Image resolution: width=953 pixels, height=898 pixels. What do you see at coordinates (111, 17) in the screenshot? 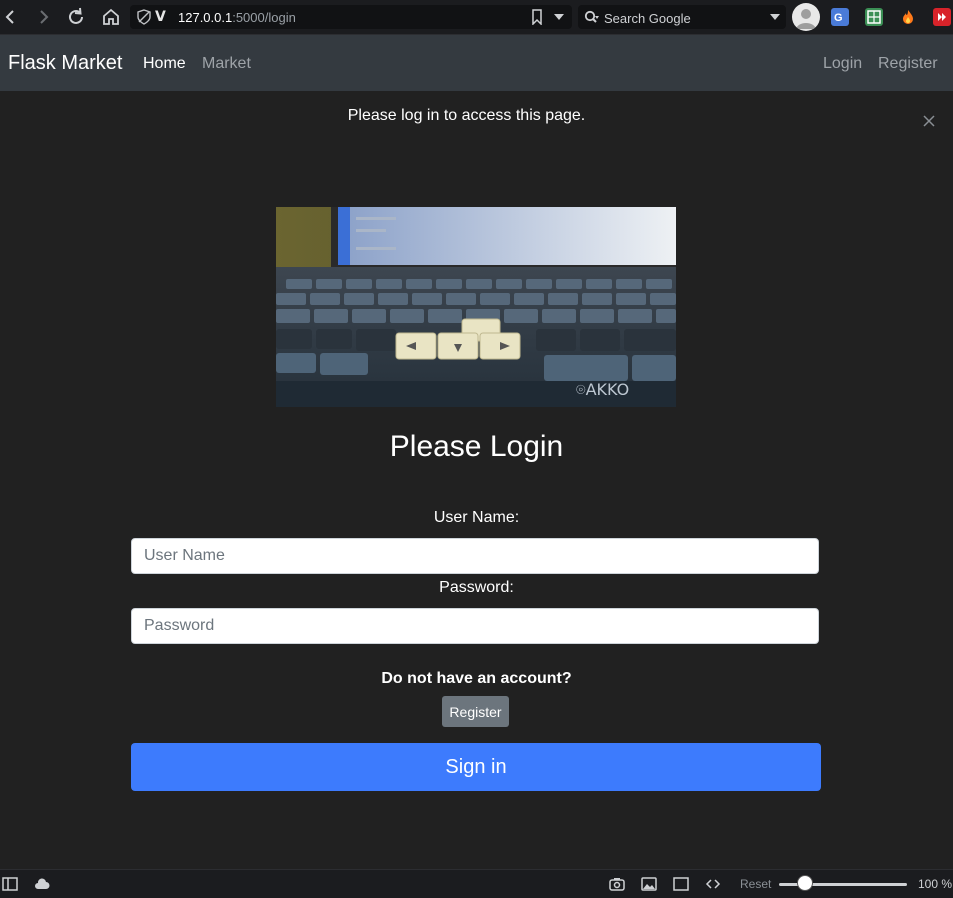
I see `home-icon` at bounding box center [111, 17].